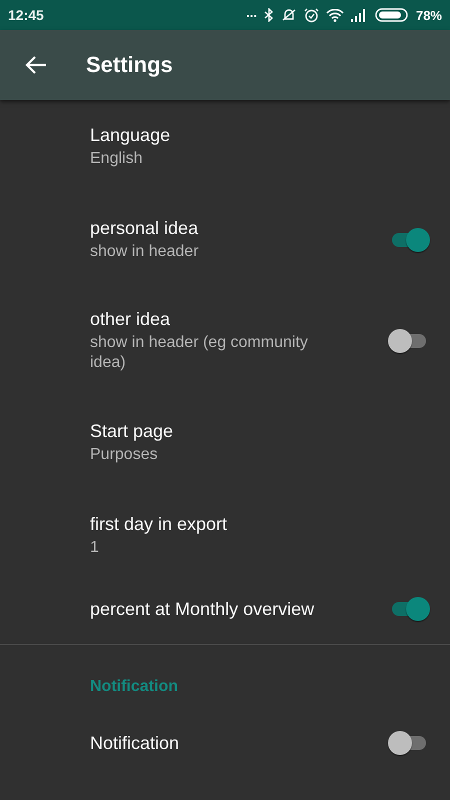 The image size is (450, 800). Describe the element at coordinates (214, 228) in the screenshot. I see `setting-title: personal idea` at that location.